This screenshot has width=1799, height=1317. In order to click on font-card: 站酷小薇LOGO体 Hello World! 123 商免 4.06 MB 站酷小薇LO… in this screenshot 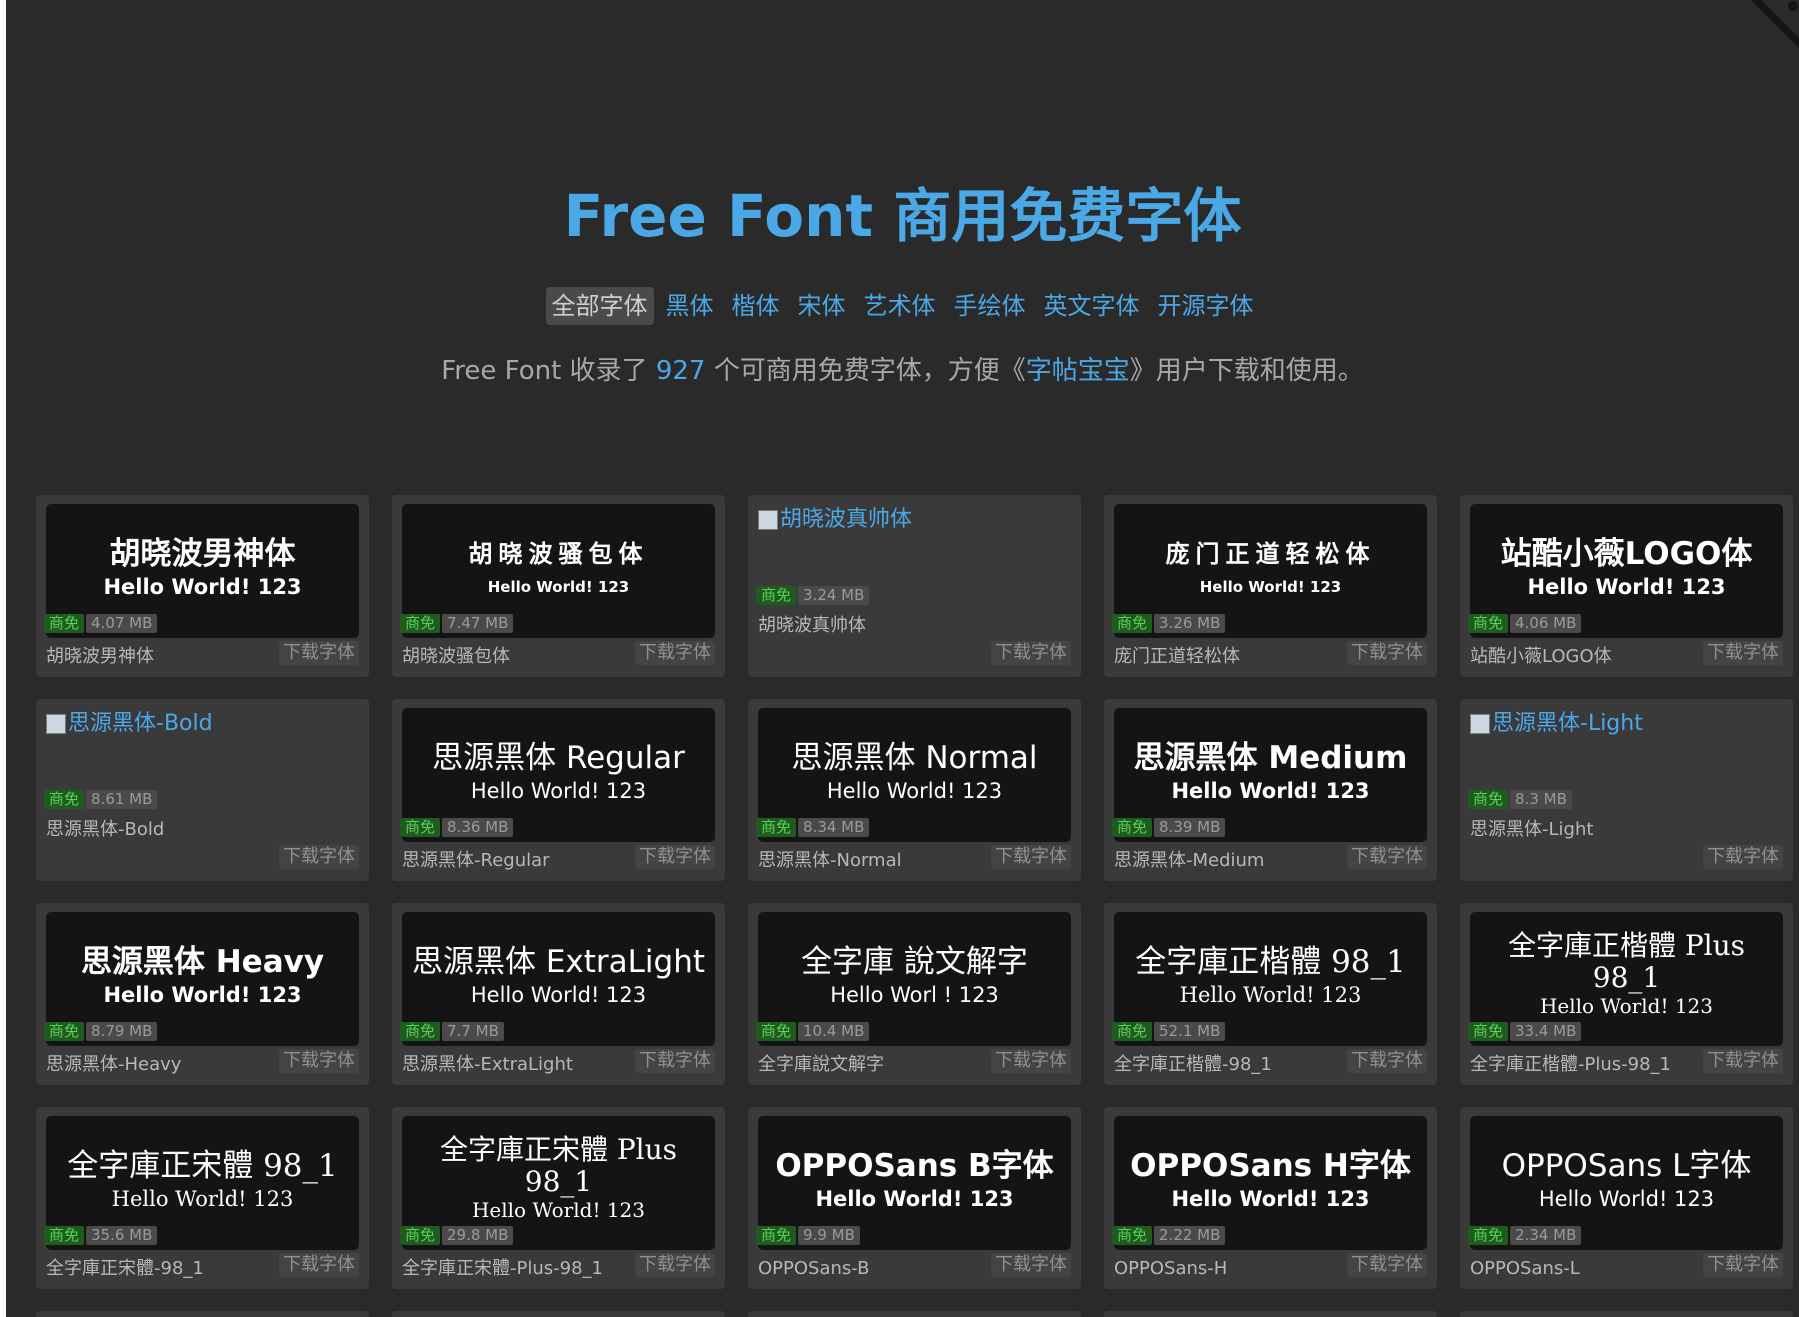, I will do `click(1626, 586)`.